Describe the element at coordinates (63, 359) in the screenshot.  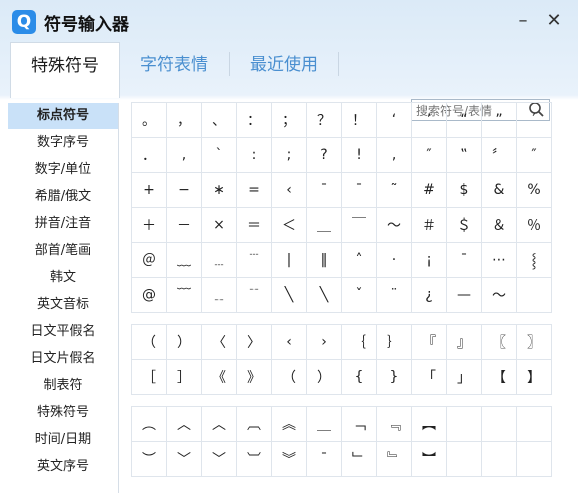
I see `sidebar-item-katakana: 日文片假名` at that location.